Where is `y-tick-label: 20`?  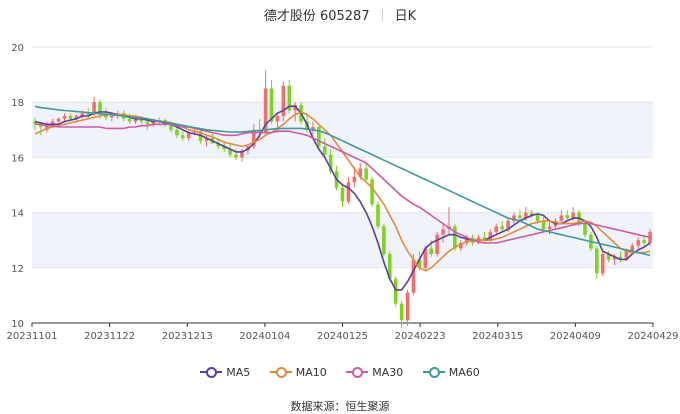 y-tick-label: 20 is located at coordinates (17, 48).